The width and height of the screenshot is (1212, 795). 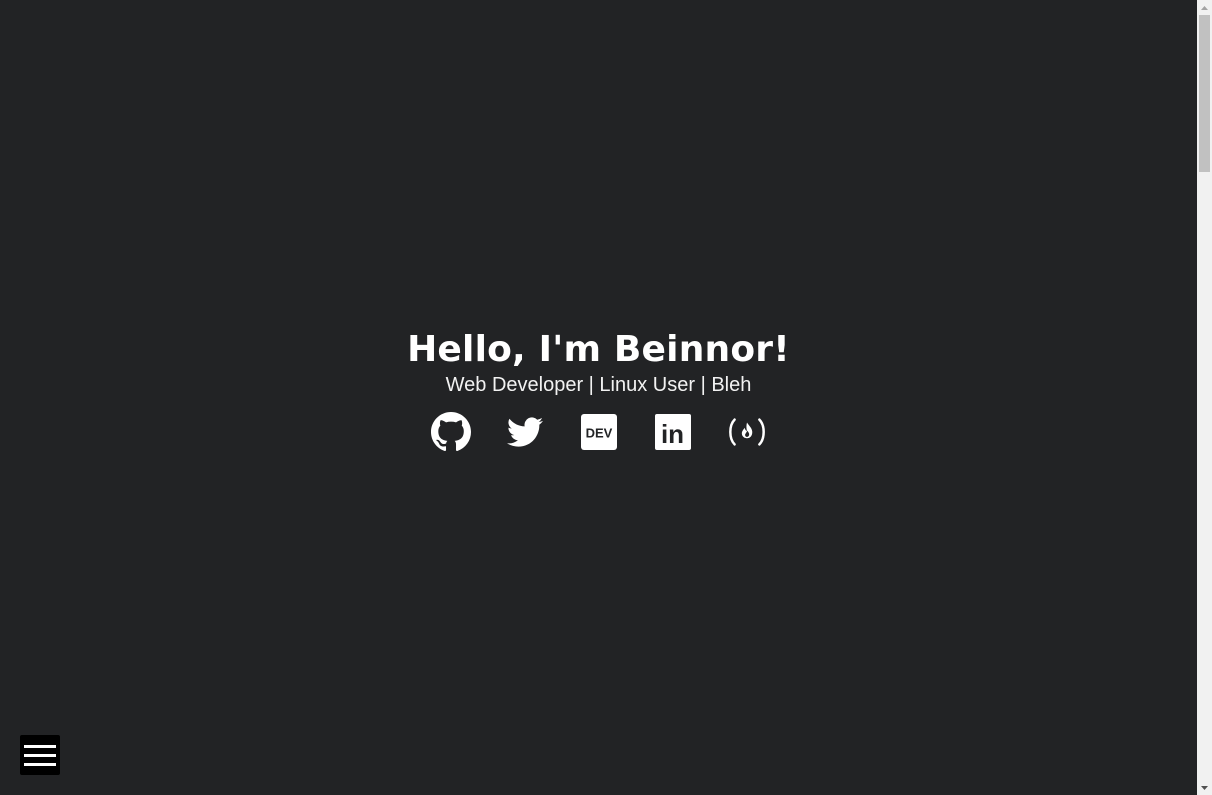 I want to click on social-links: DEV in, so click(x=598, y=432).